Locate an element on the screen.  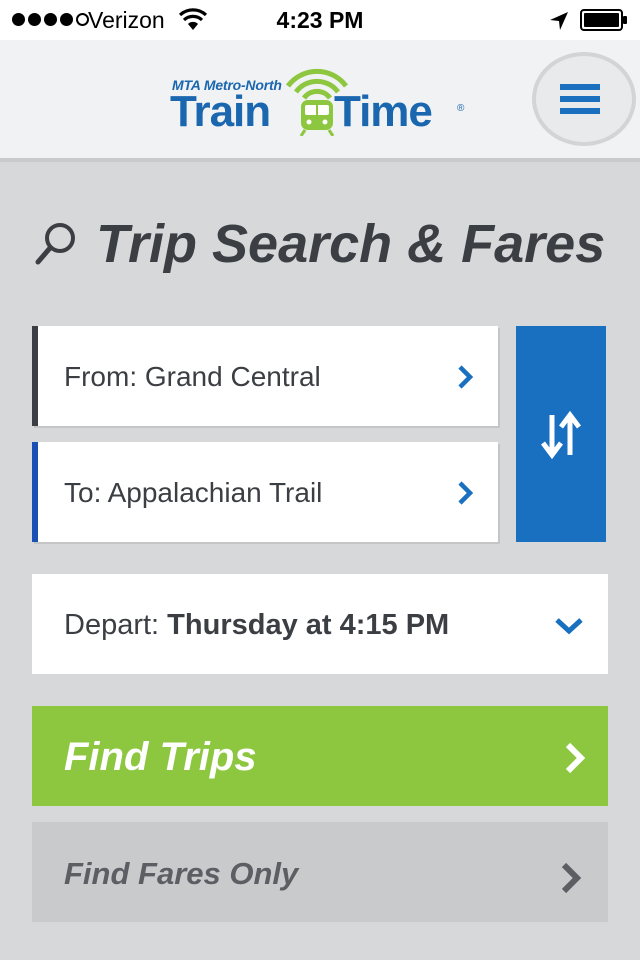
depart-time-selector: Depart: Thursday at 4:15 PM is located at coordinates (320, 624).